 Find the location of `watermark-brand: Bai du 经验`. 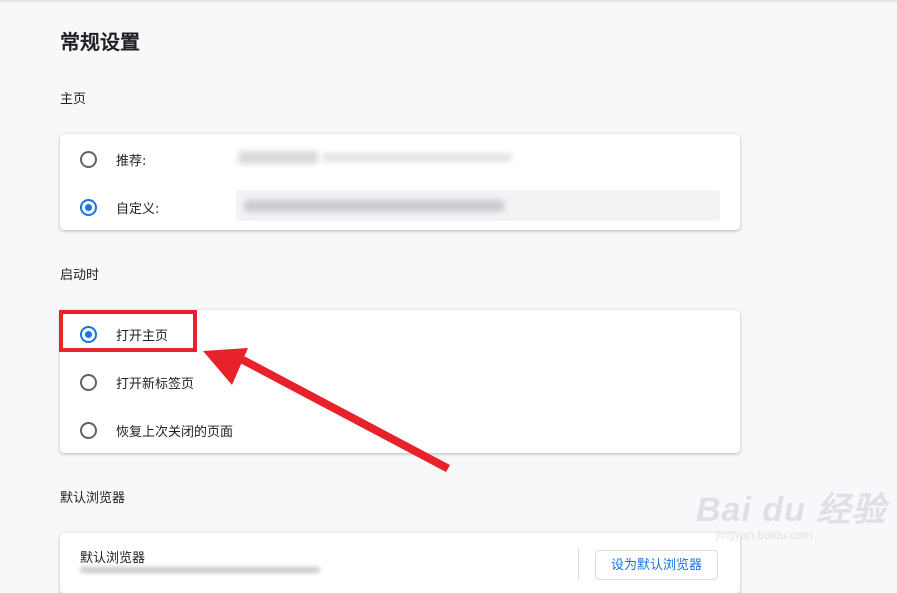

watermark-brand: Bai du 经验 is located at coordinates (791, 510).